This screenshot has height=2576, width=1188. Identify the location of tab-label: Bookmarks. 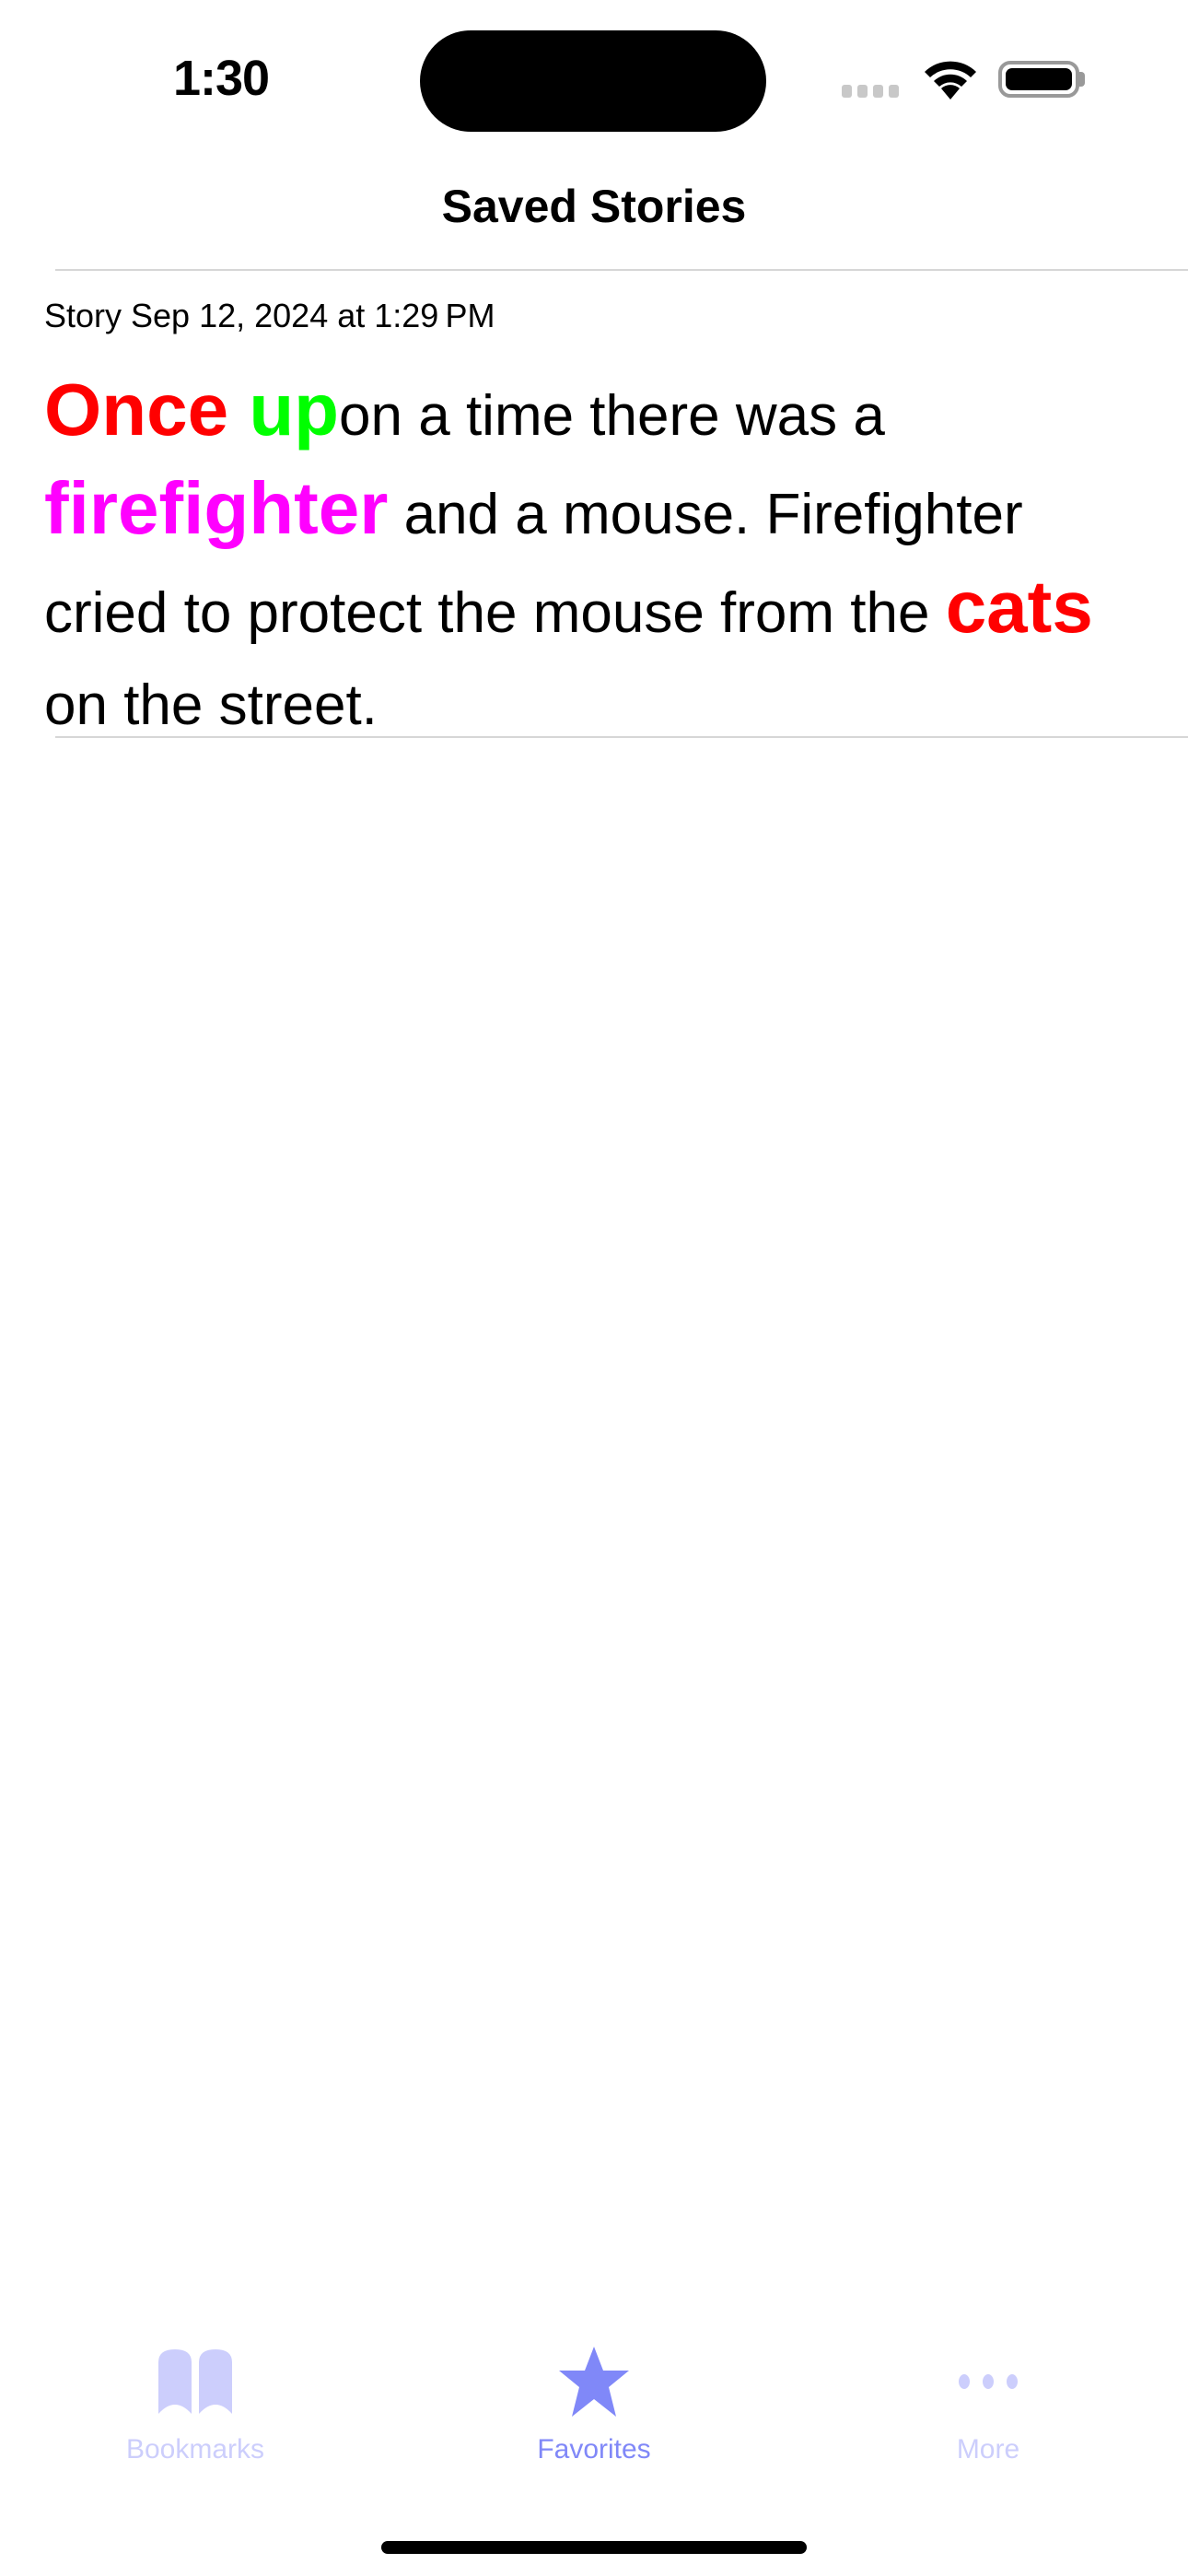
(195, 2449).